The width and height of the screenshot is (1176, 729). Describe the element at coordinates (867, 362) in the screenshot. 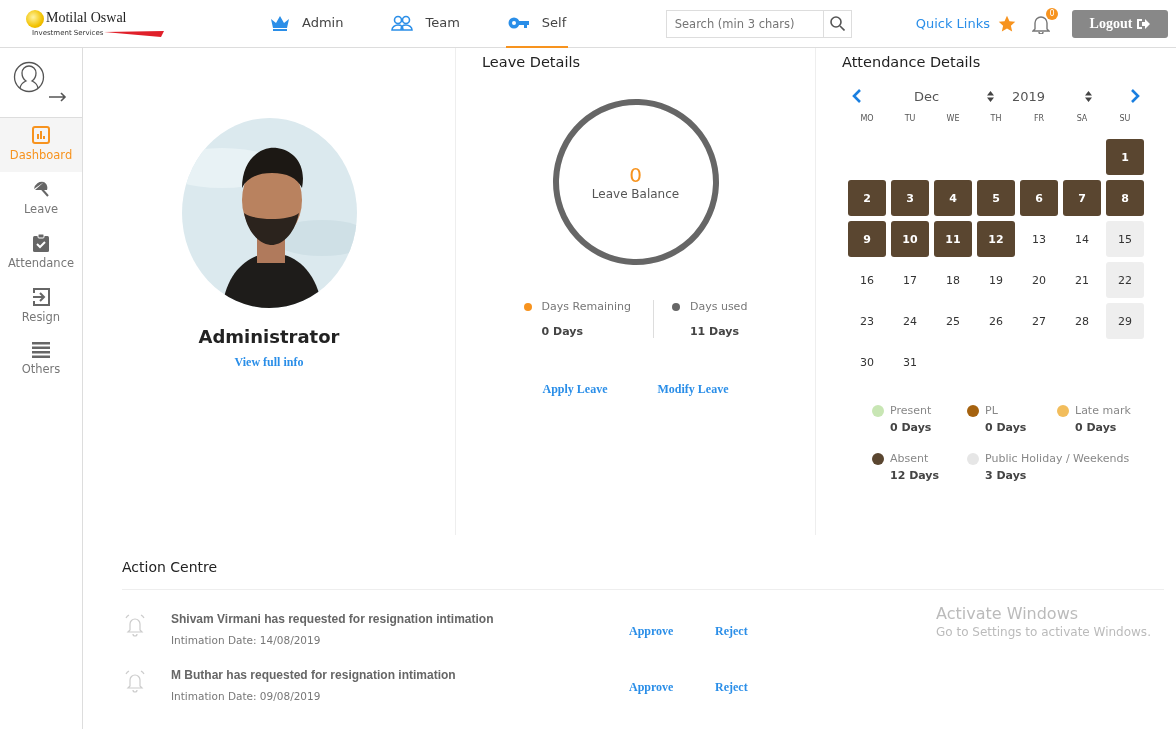

I see `calendar-day: 30` at that location.